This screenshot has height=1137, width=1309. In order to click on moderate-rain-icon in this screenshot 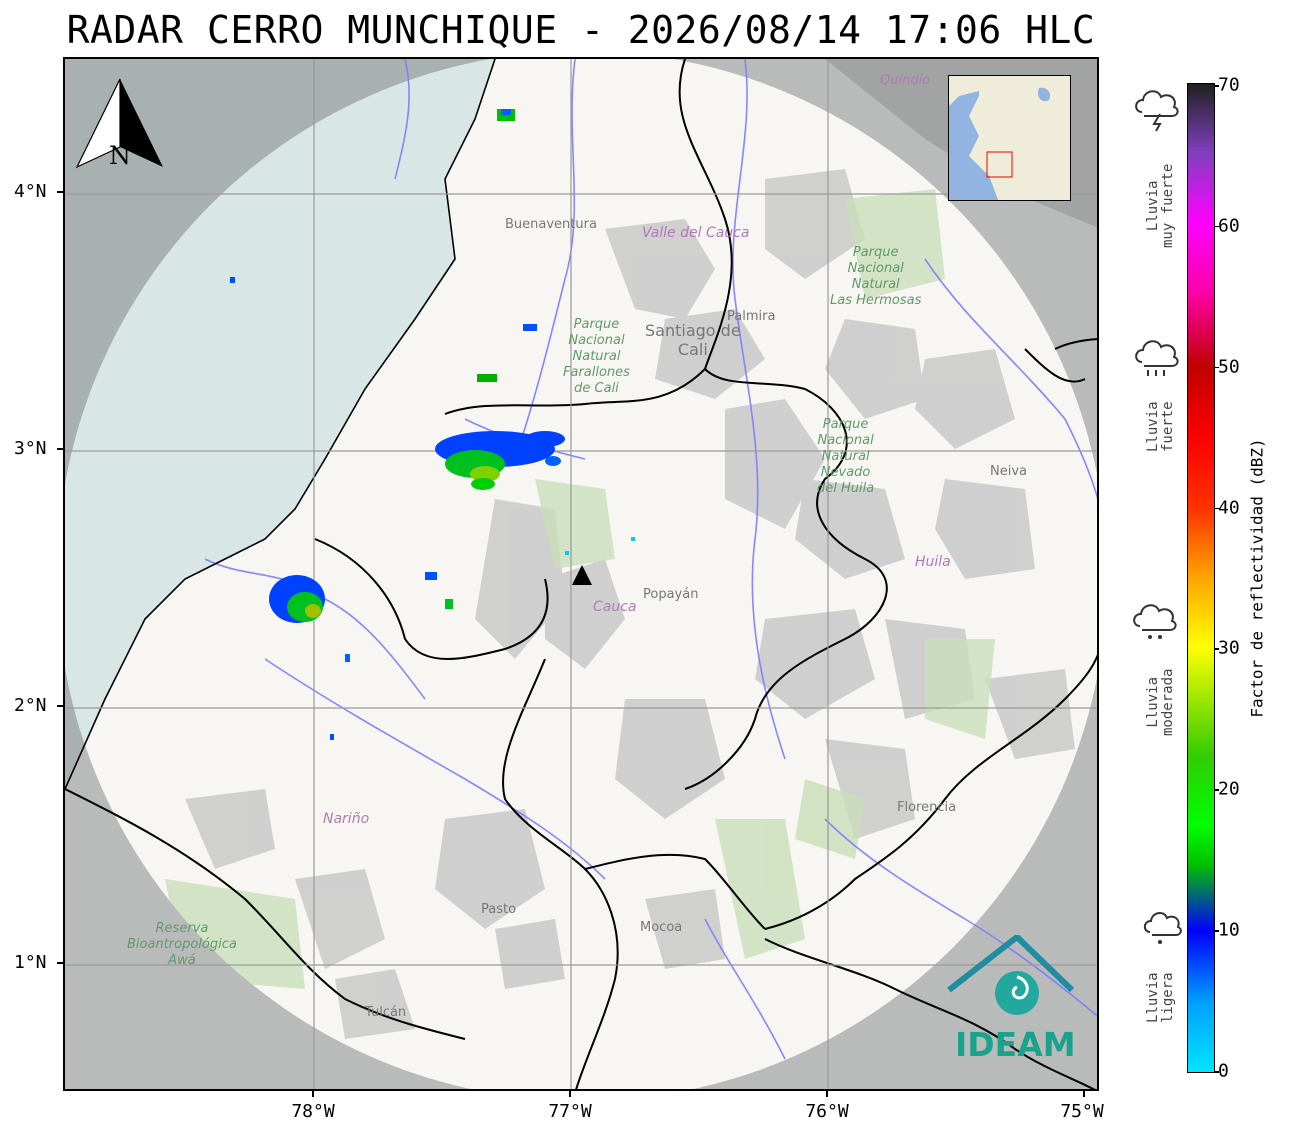, I will do `click(1155, 621)`.